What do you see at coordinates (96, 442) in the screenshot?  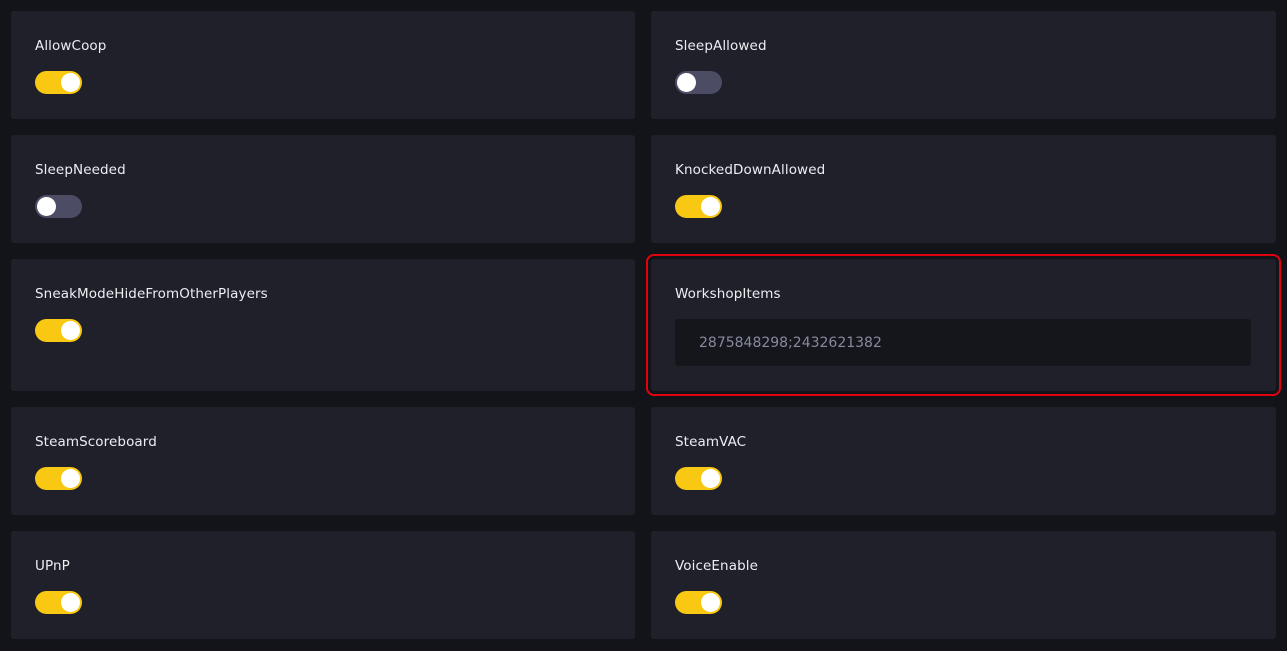 I see `setting-label: SteamScoreboard` at bounding box center [96, 442].